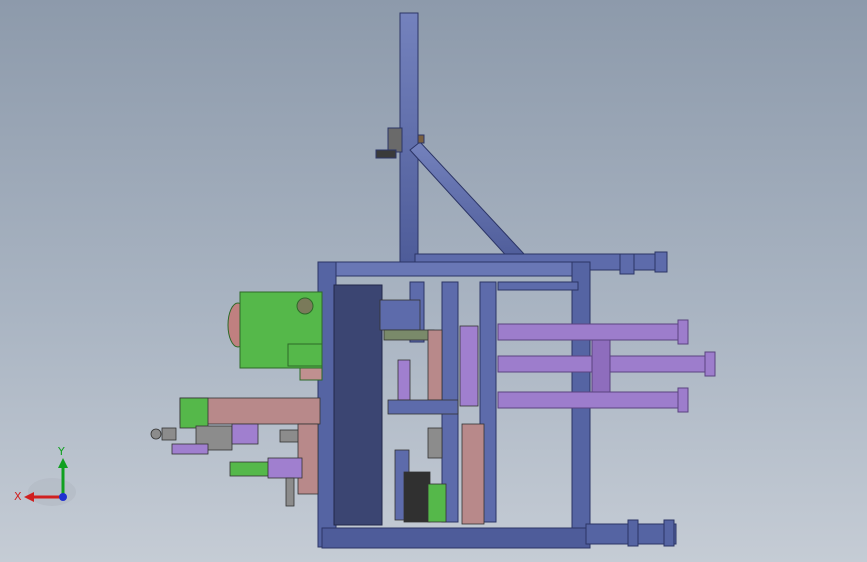 The height and width of the screenshot is (562, 867). Describe the element at coordinates (358, 405) in the screenshot. I see `rear-panel` at that location.